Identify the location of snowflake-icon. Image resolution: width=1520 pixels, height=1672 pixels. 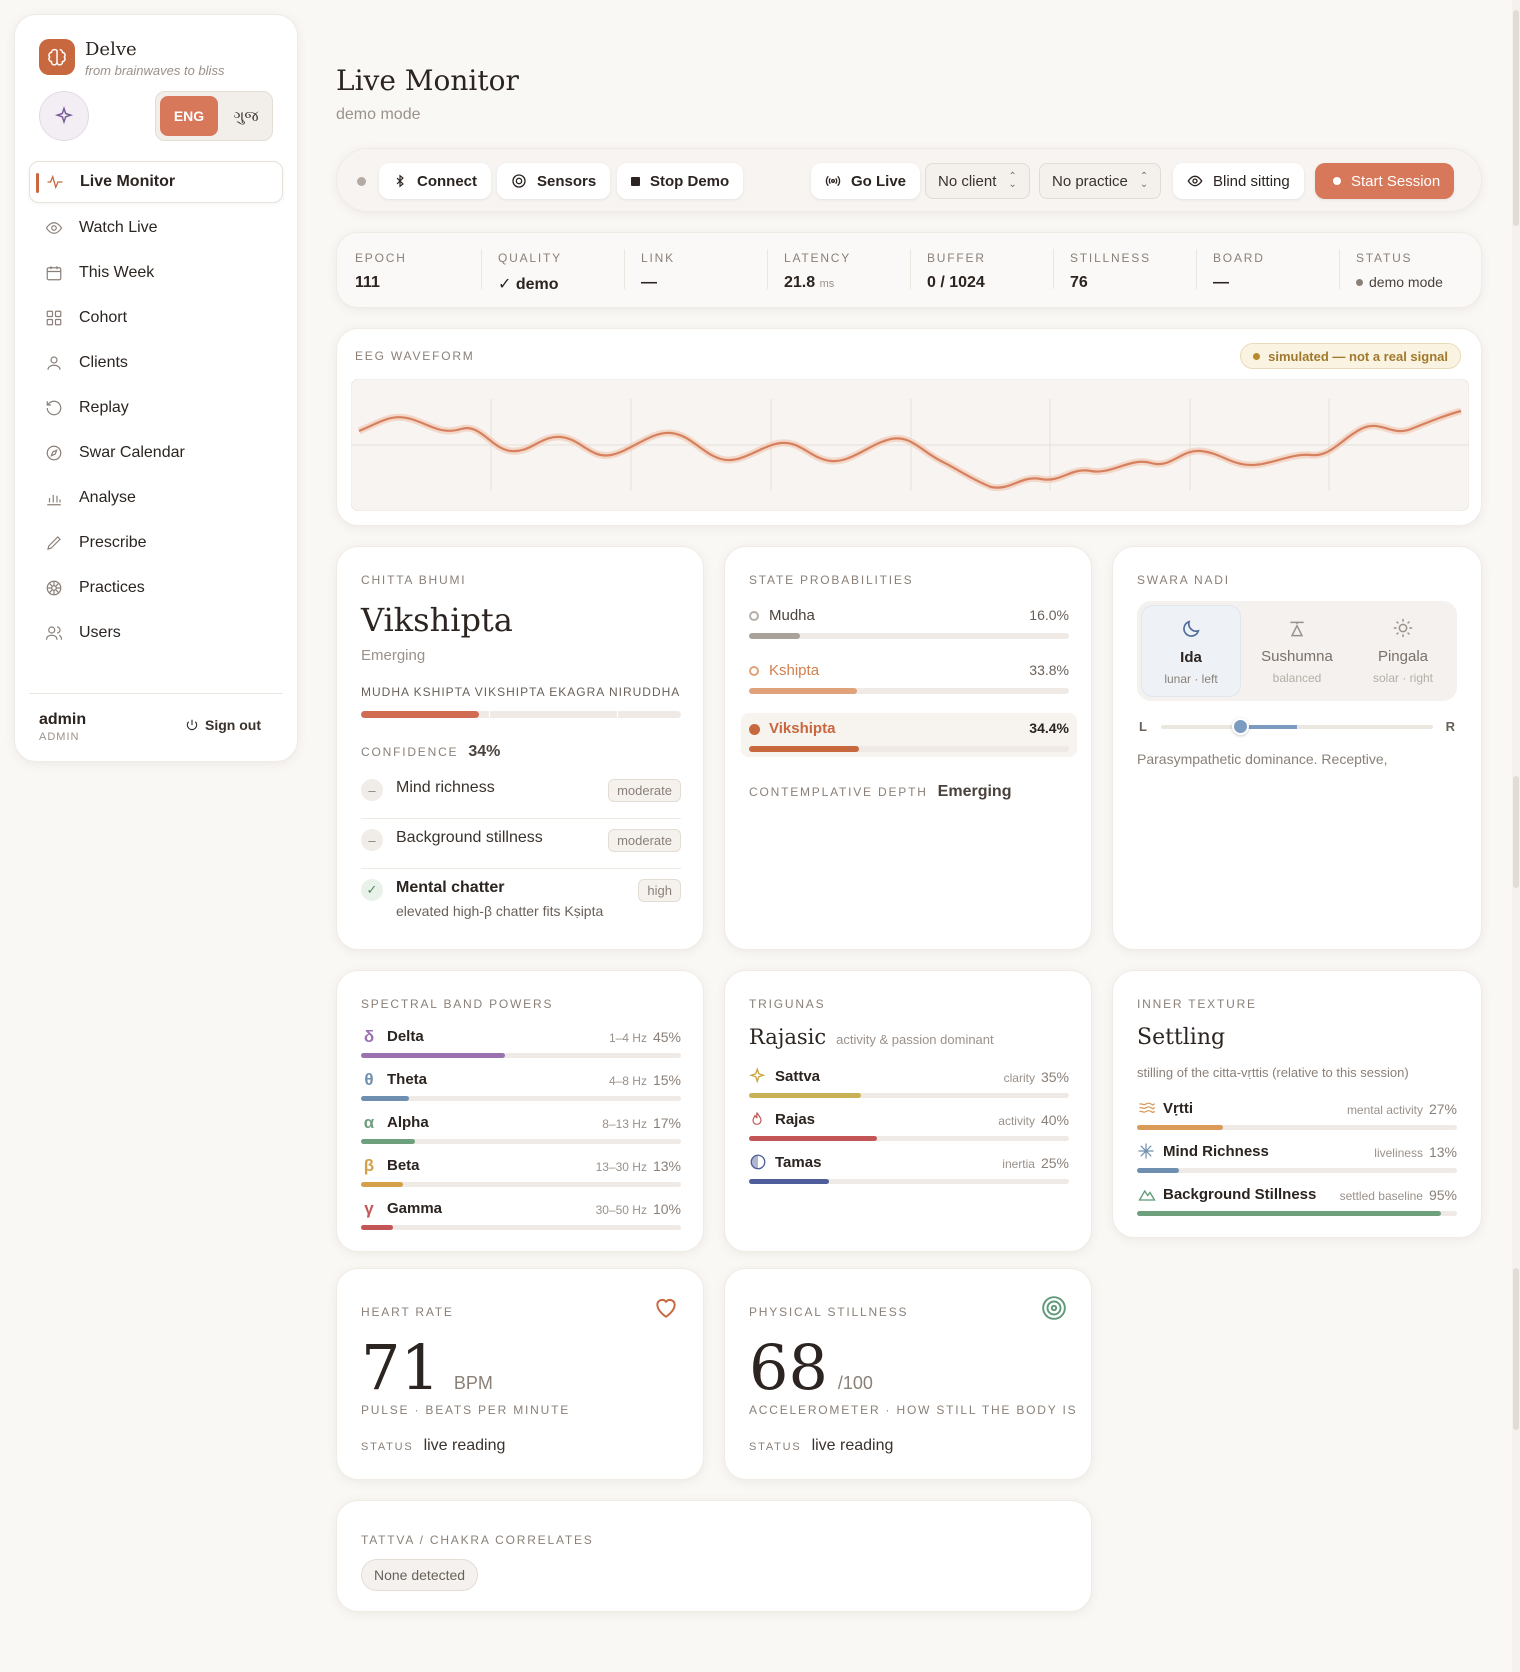
(1147, 1152).